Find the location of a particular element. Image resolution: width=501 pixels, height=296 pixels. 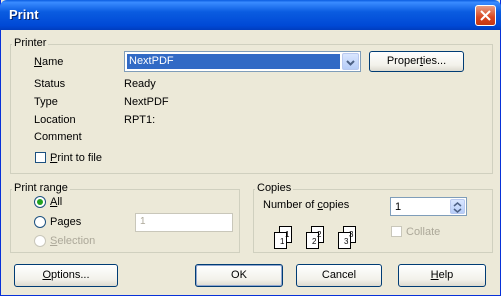

printer-name-select: NextPDF is located at coordinates (242, 61).